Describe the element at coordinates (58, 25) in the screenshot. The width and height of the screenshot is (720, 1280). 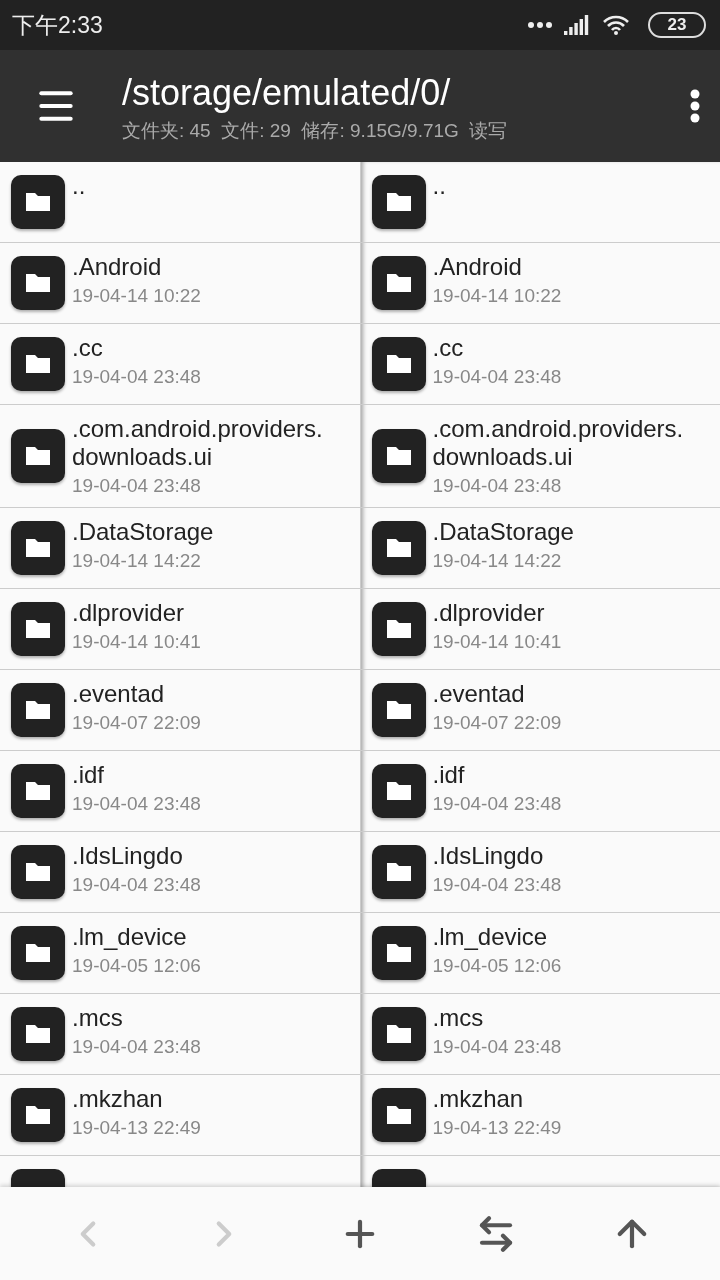
I see `status-time: 下午2:33` at that location.